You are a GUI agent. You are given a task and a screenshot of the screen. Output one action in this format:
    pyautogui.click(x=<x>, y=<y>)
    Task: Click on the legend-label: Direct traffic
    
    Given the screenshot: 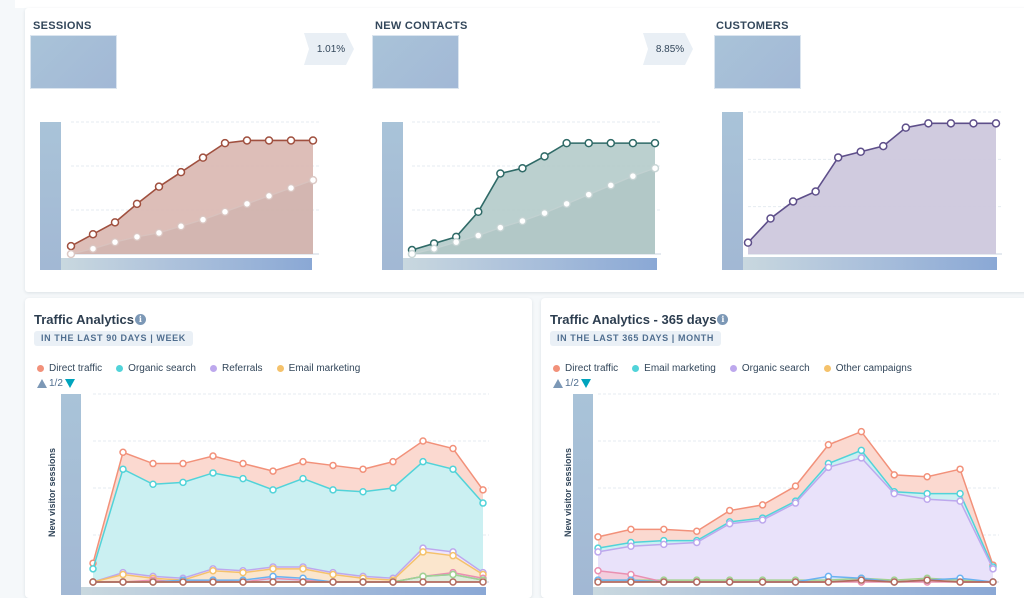 What is the action you would take?
    pyautogui.click(x=592, y=368)
    